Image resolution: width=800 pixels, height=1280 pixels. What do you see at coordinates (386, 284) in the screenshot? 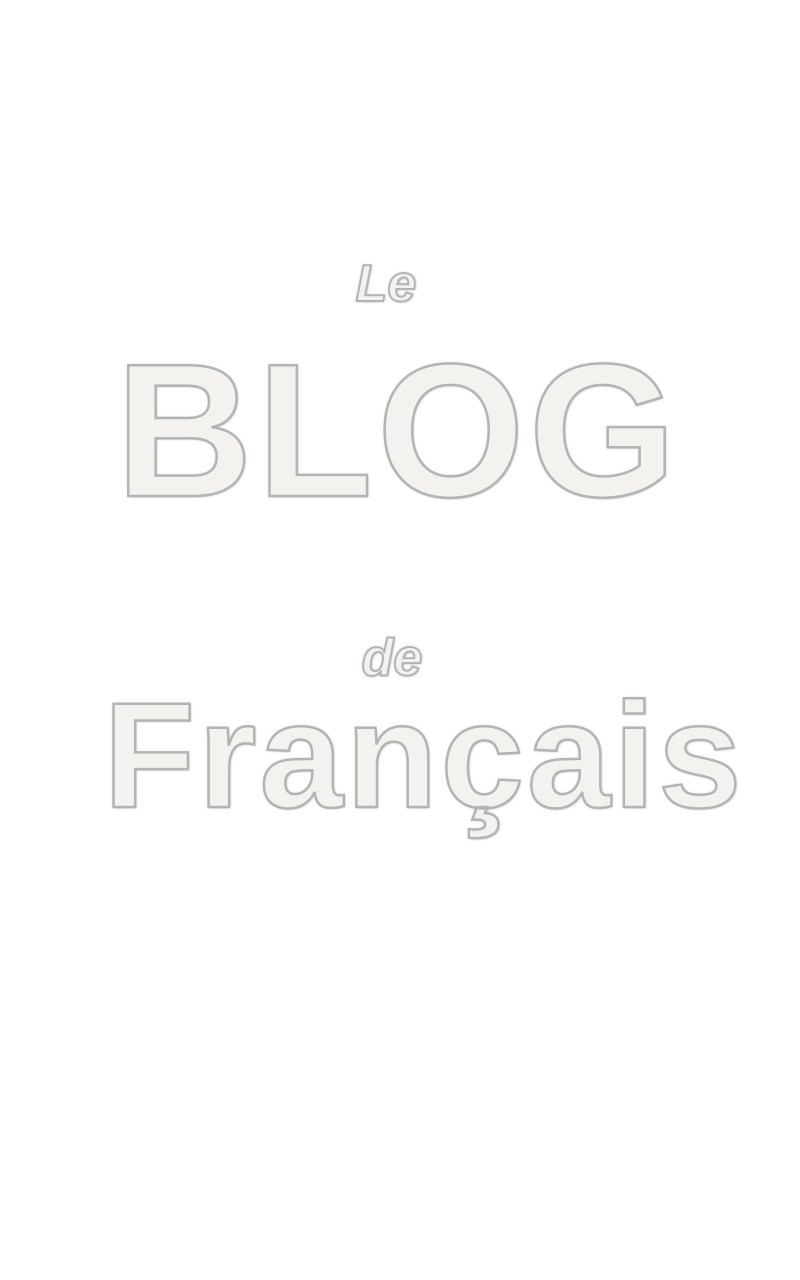
I see `title-word-le: Le` at bounding box center [386, 284].